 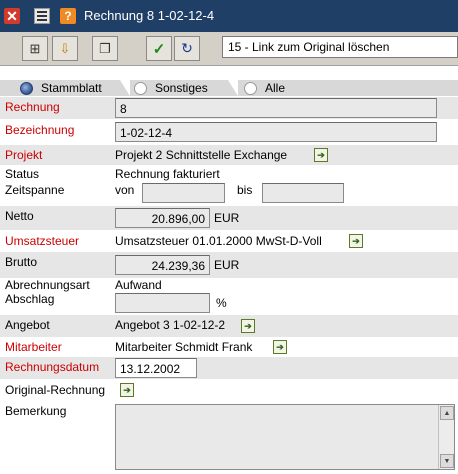 I want to click on abschlag-unit: %, so click(x=221, y=303).